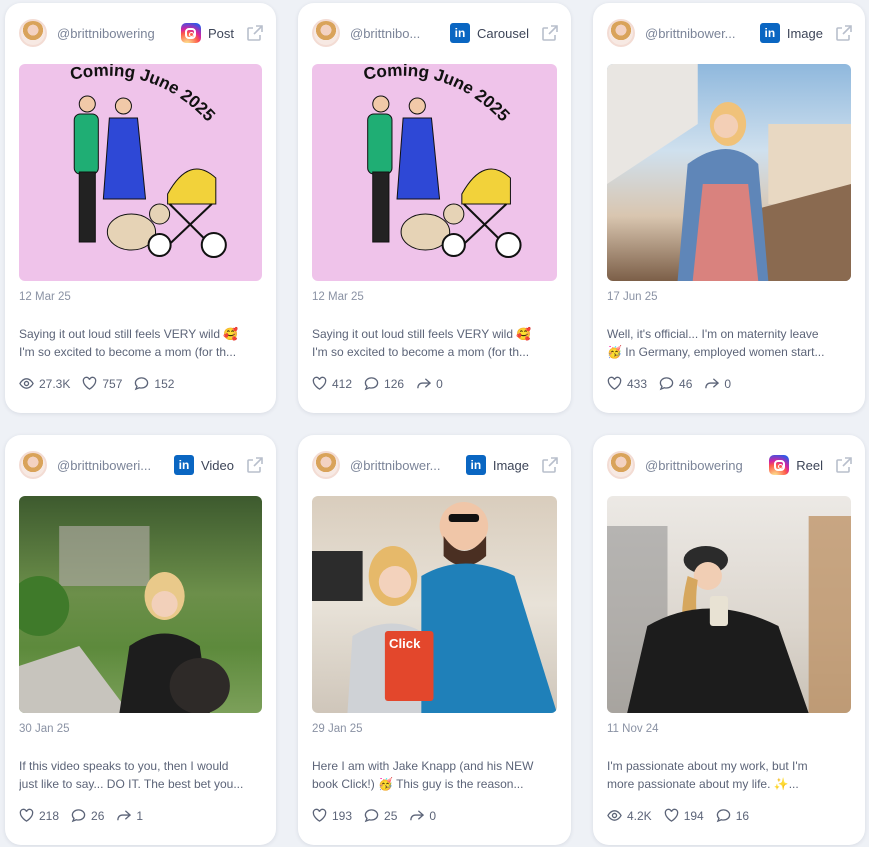  What do you see at coordinates (190, 33) in the screenshot?
I see `instagram-icon` at bounding box center [190, 33].